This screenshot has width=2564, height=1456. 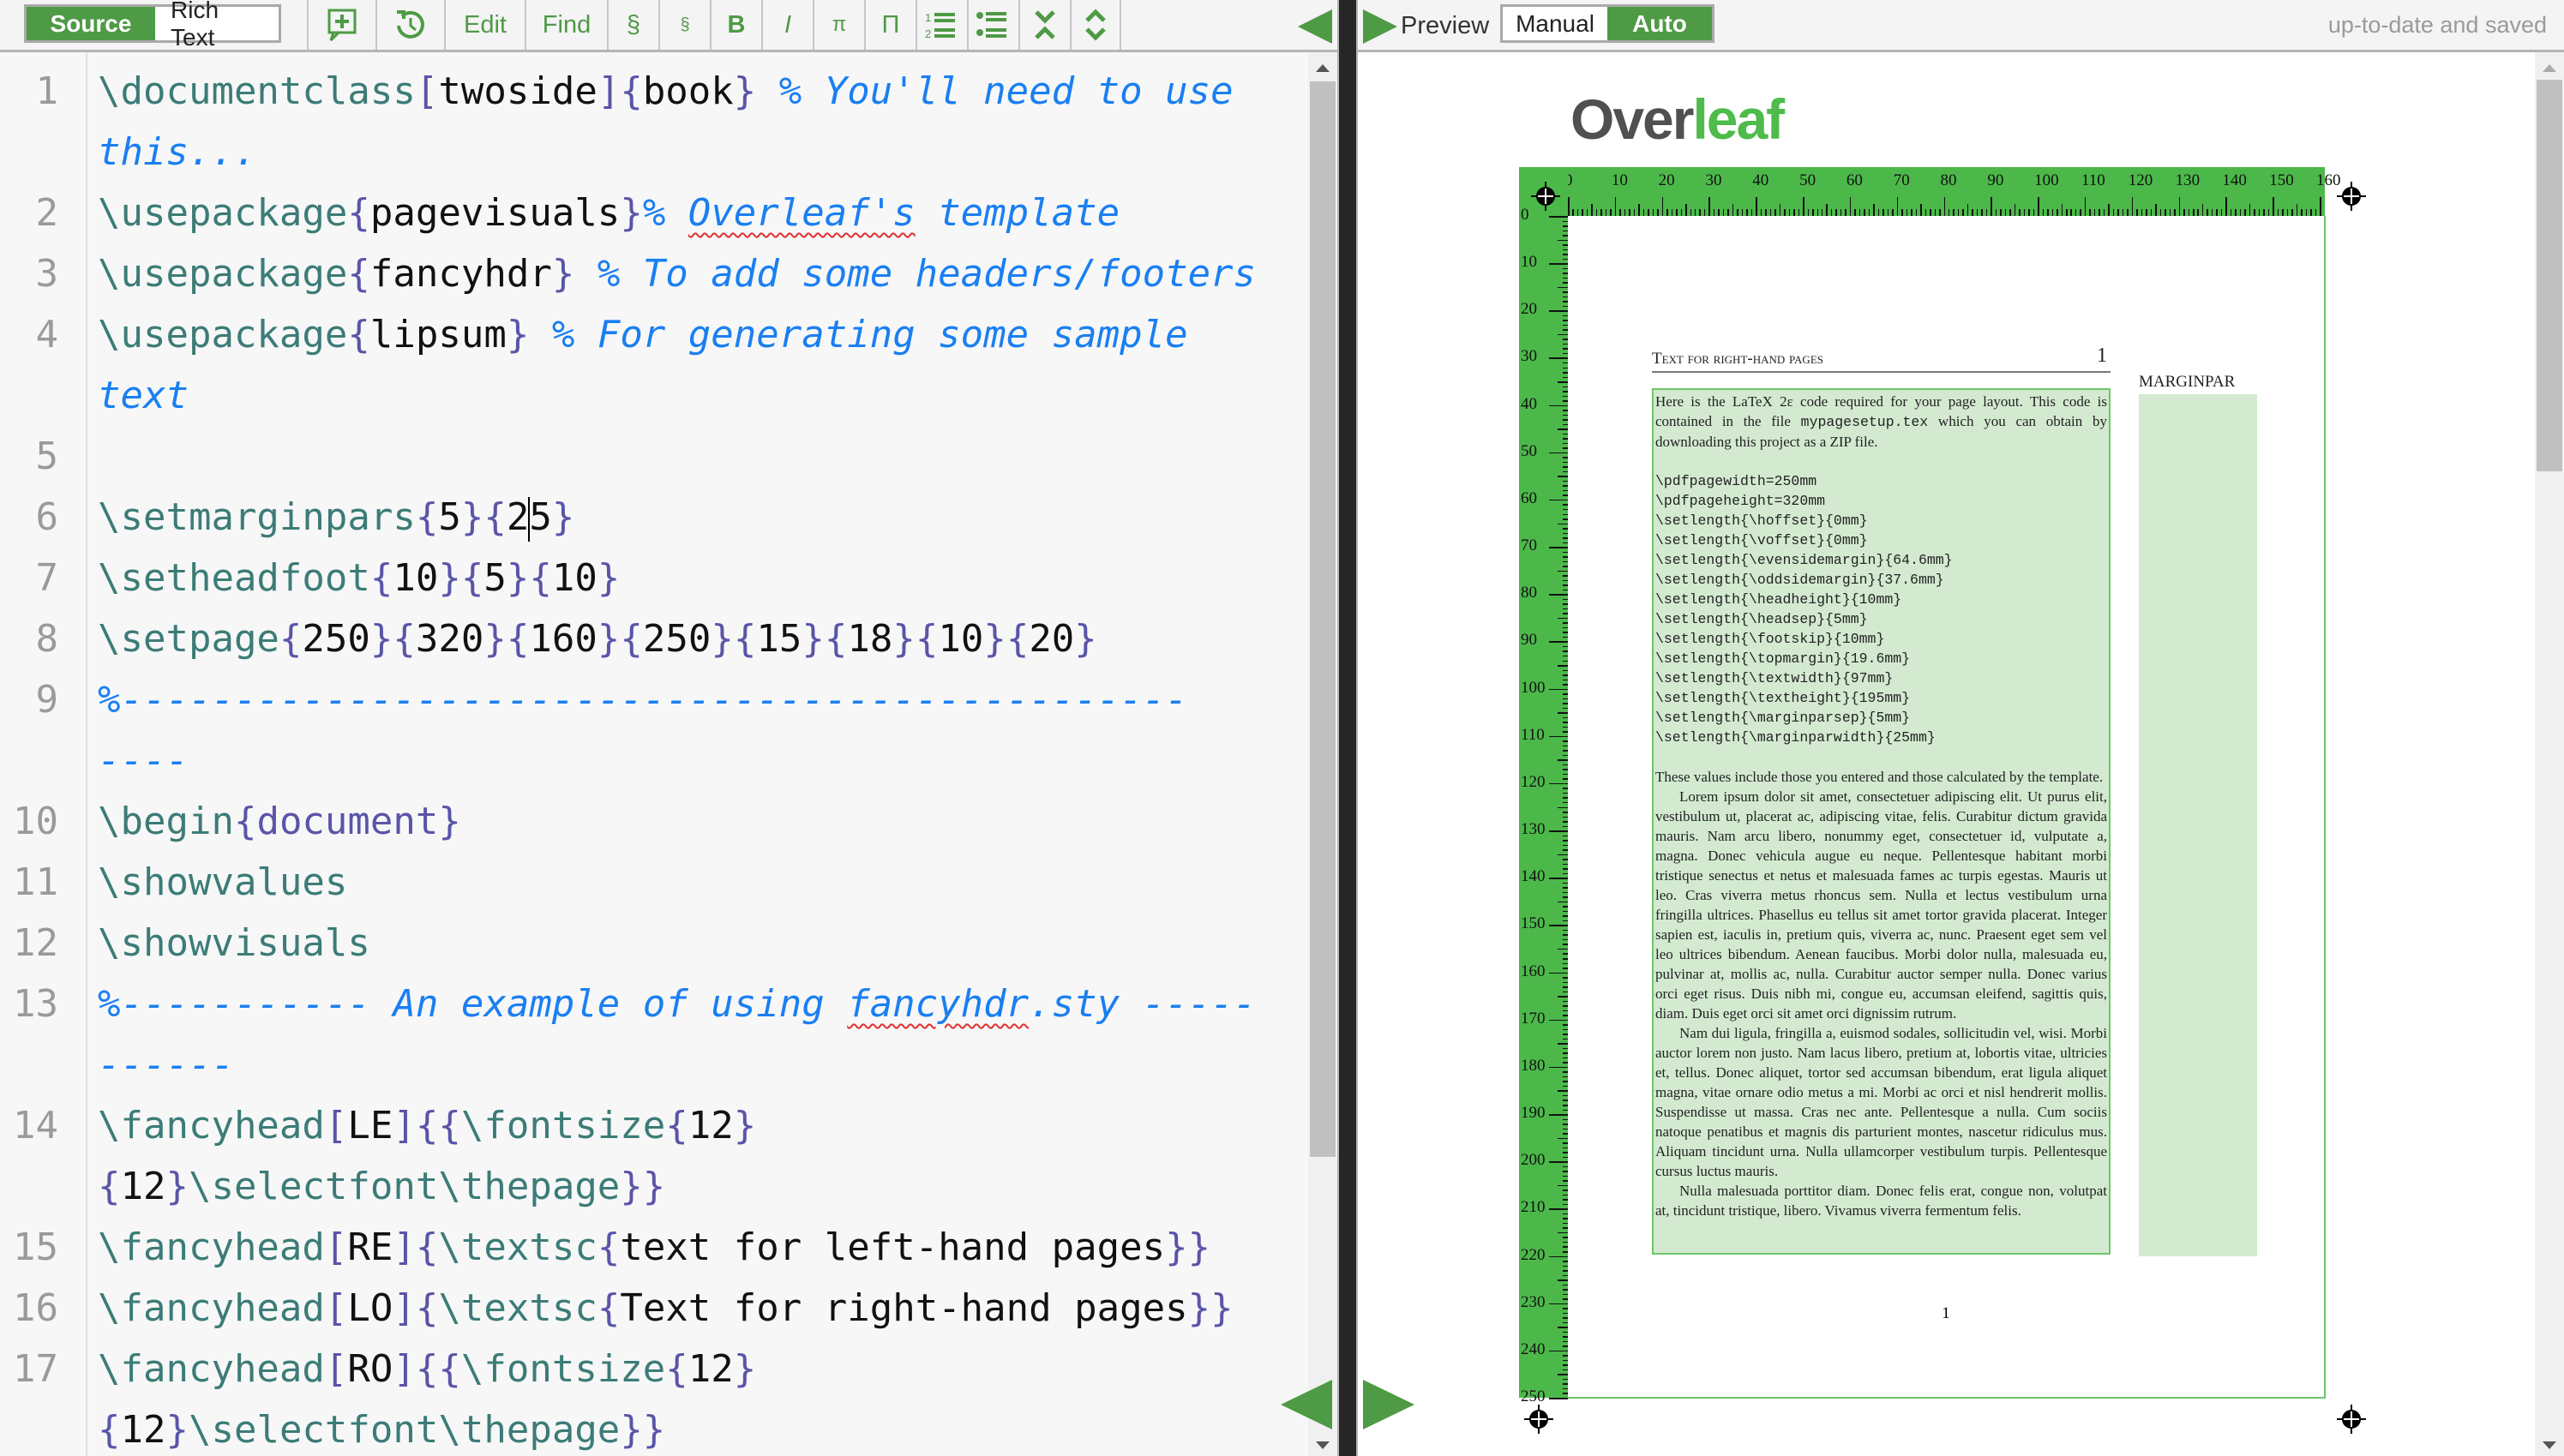 What do you see at coordinates (47, 335) in the screenshot?
I see `line-number-text: 4` at bounding box center [47, 335].